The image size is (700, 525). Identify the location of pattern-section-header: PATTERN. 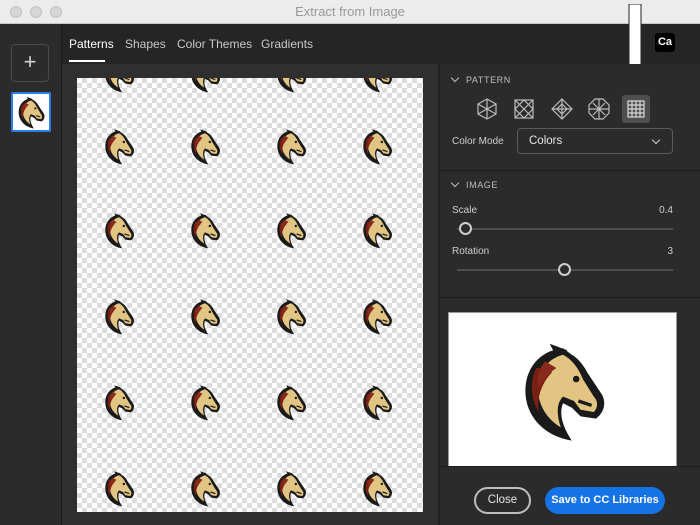
(480, 79).